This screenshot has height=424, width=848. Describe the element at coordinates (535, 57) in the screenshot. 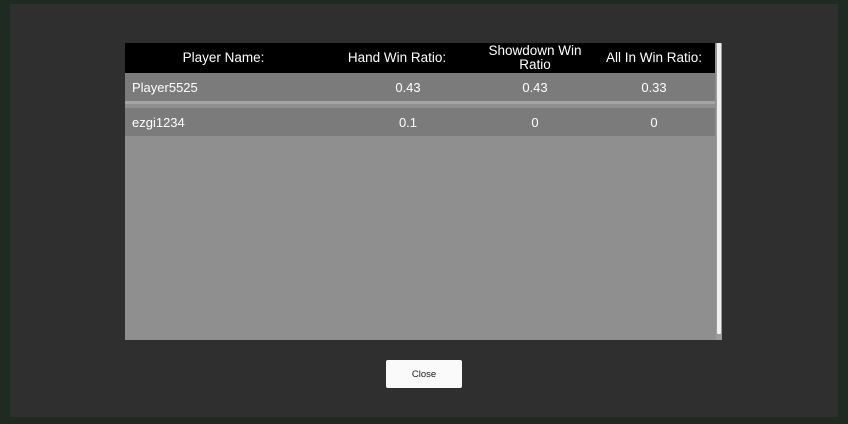

I see `header-showdown-win-ratio: Showdown Win Ratio` at that location.